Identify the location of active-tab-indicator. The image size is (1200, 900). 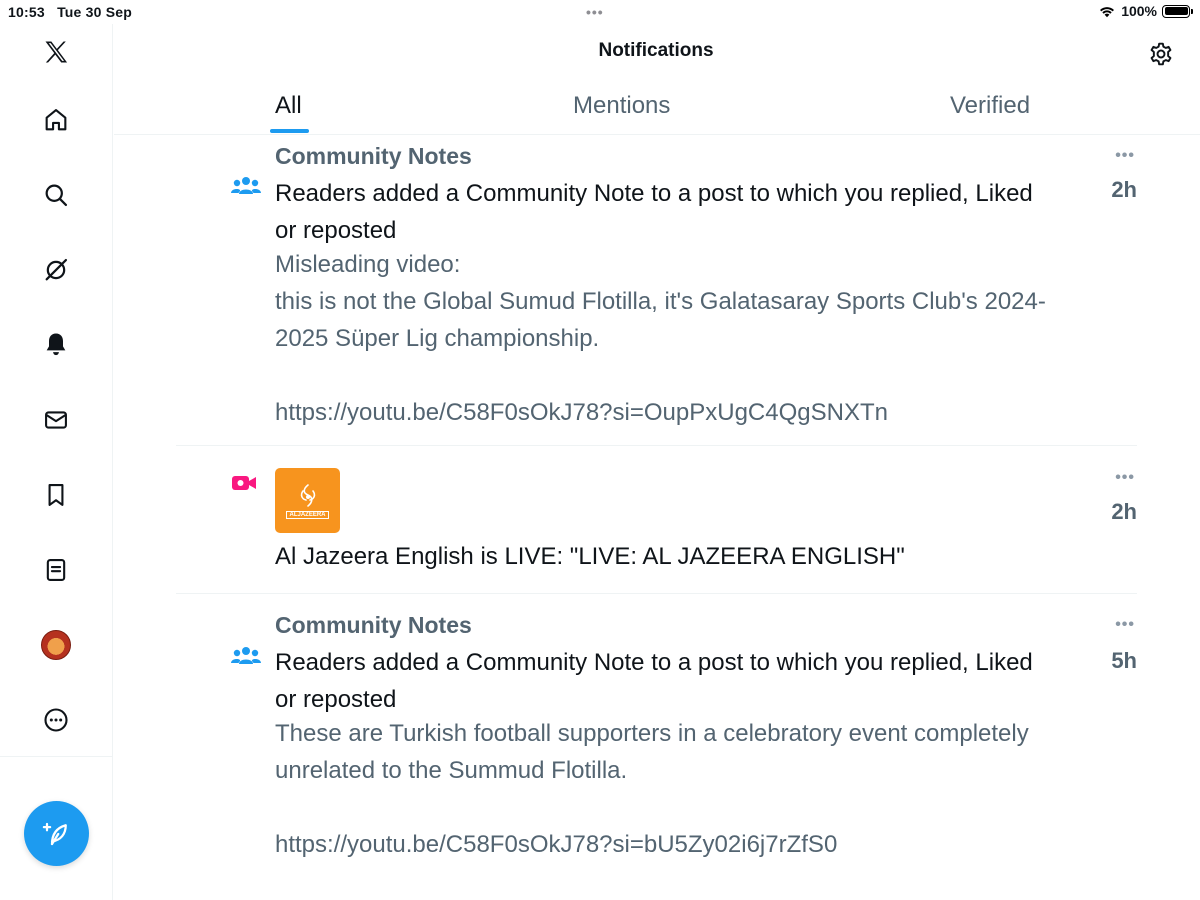
(289, 131).